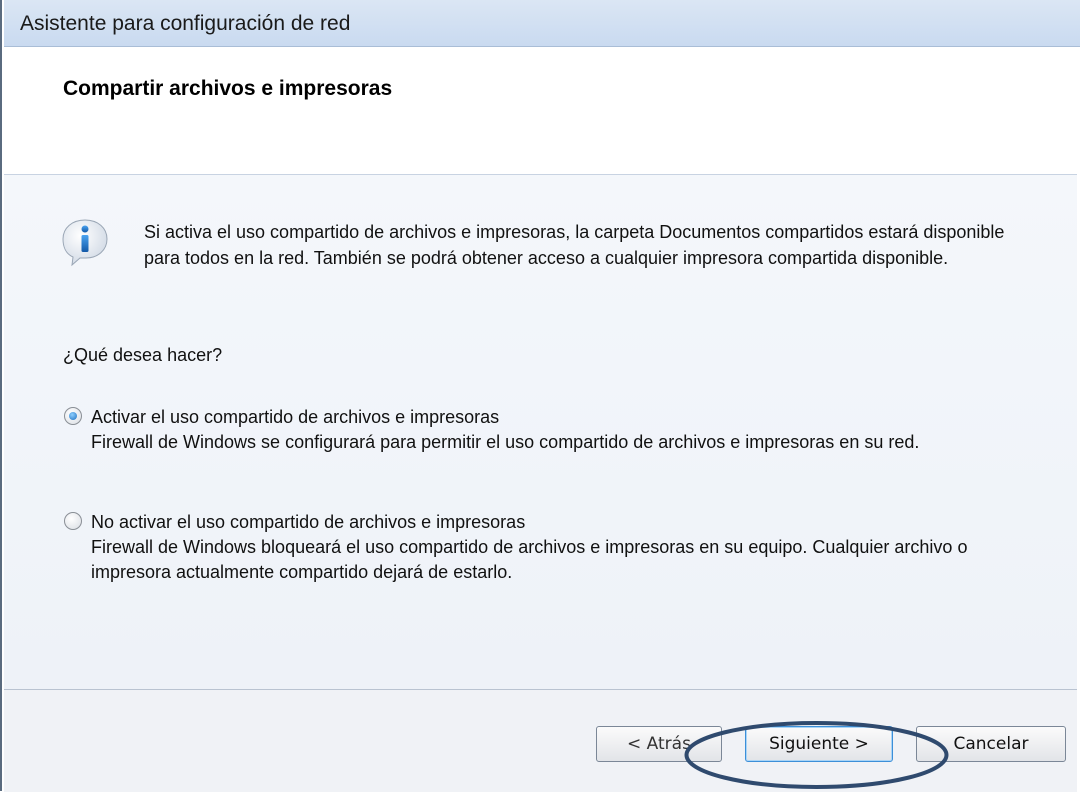 This screenshot has height=792, width=1082. I want to click on radio-enable-sharing, so click(73, 416).